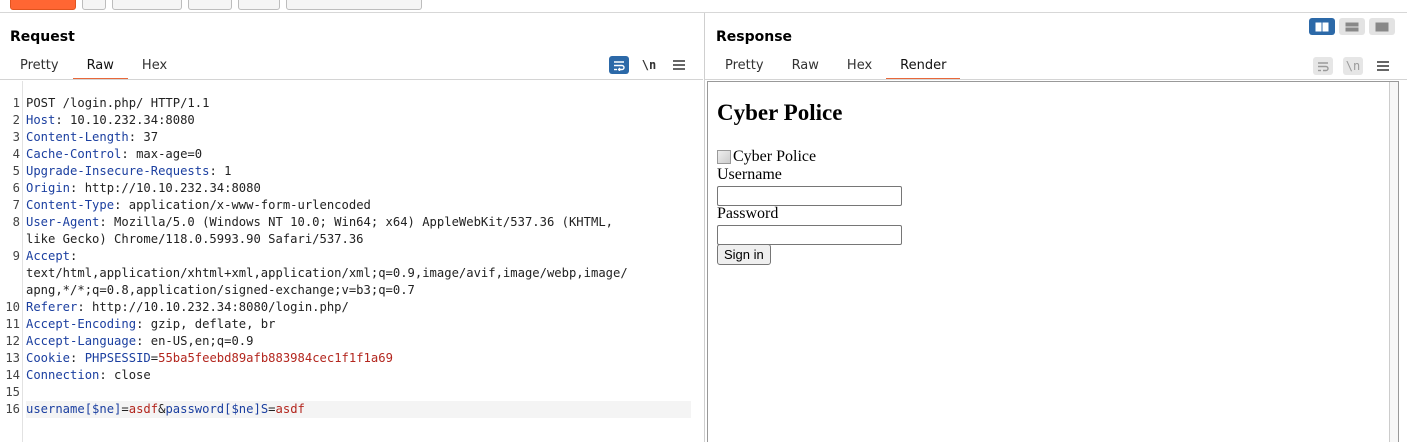 This screenshot has width=1407, height=442. I want to click on request-tab-pretty: Pretty, so click(39, 67).